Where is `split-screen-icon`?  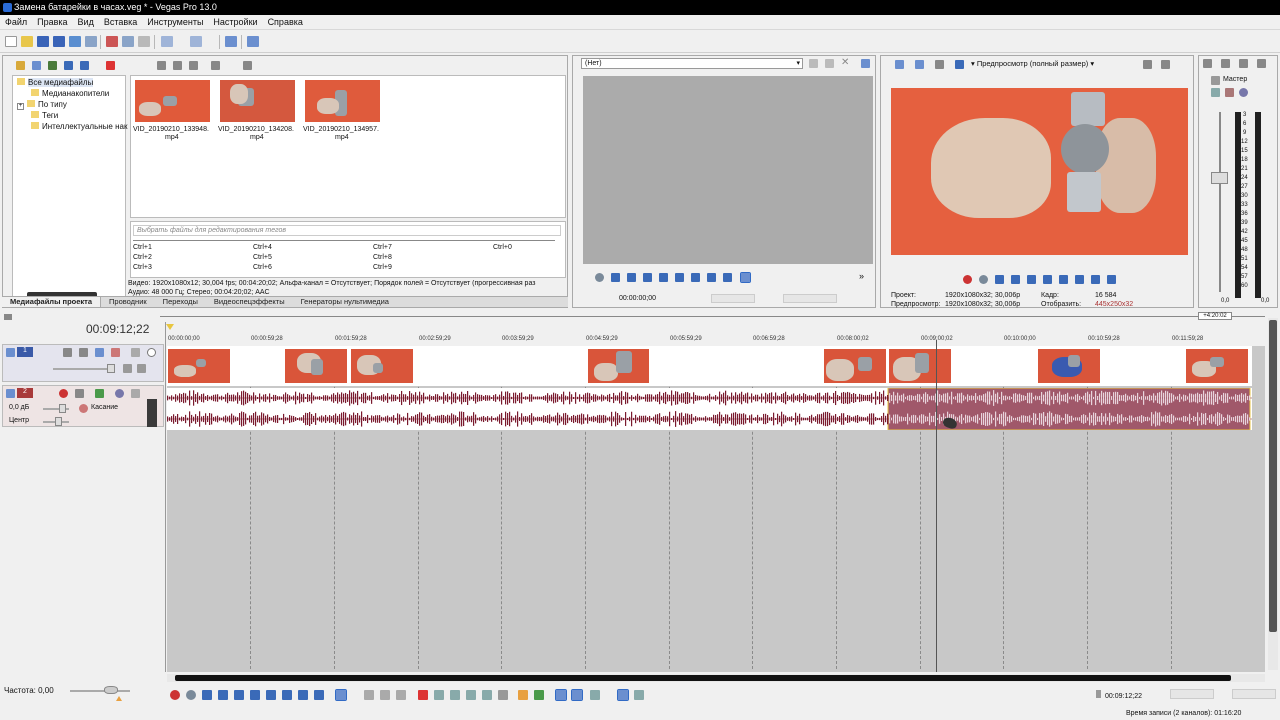
split-screen-icon is located at coordinates (959, 64).